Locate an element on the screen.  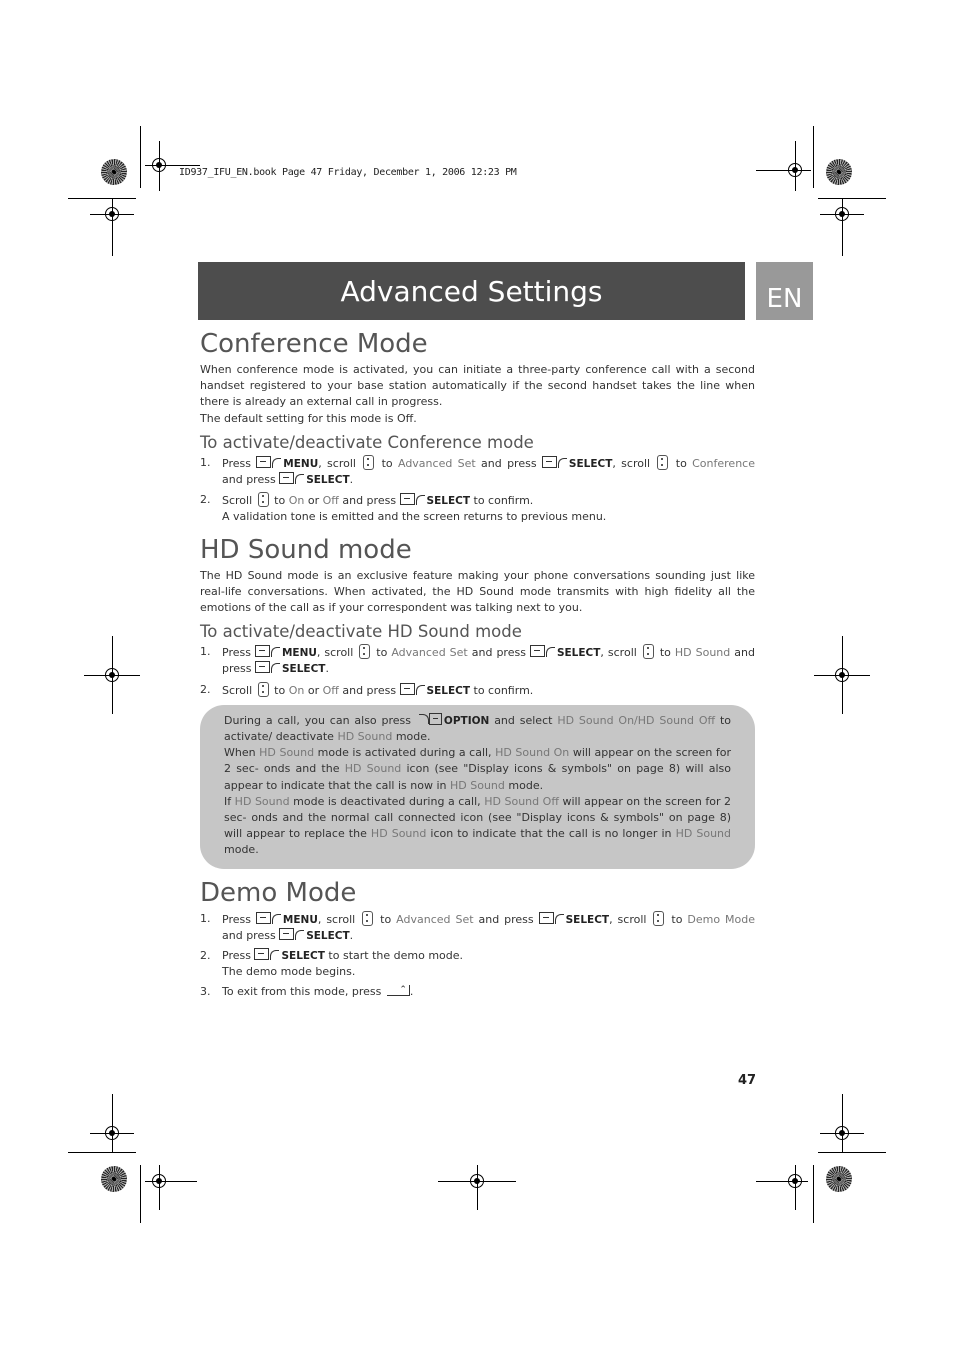
chapter-title: Advanced Settings is located at coordinates (471, 291).